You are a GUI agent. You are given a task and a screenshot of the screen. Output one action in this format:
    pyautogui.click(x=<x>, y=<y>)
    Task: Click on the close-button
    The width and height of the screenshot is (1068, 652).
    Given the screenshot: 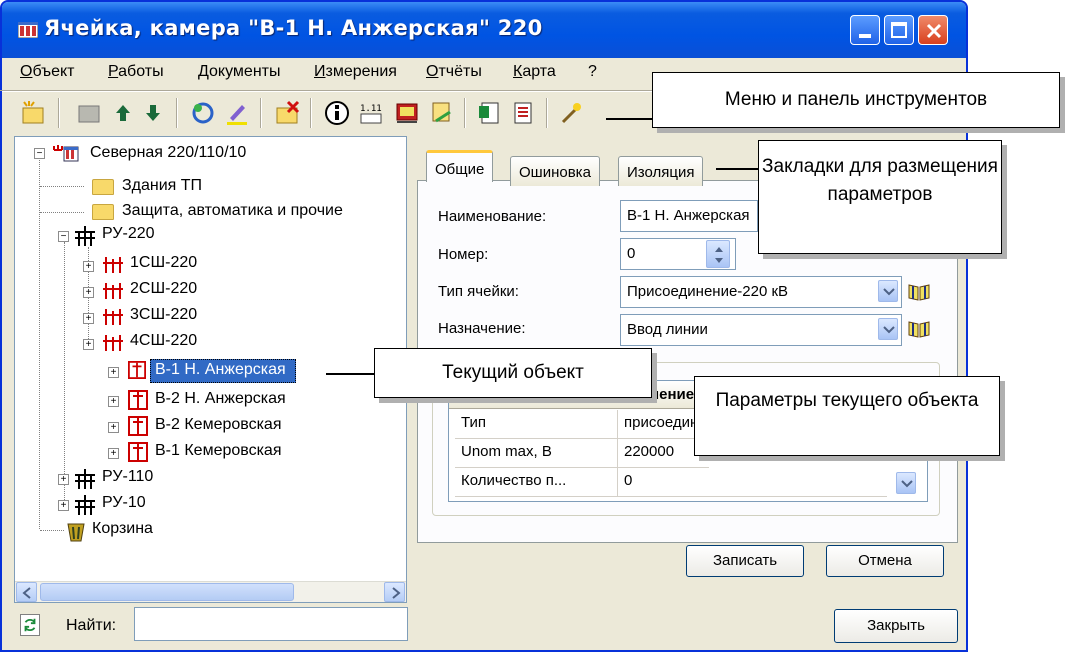 What is the action you would take?
    pyautogui.click(x=933, y=30)
    